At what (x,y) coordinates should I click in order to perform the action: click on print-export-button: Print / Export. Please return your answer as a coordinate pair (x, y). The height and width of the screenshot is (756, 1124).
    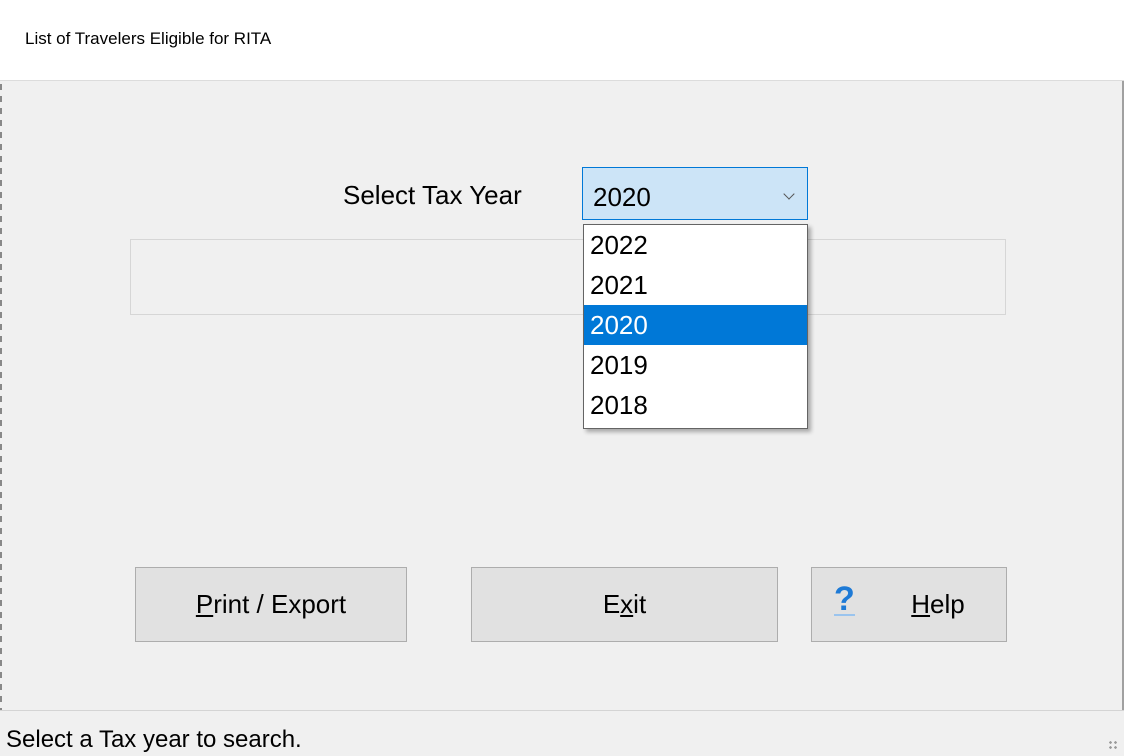
    Looking at the image, I should click on (271, 604).